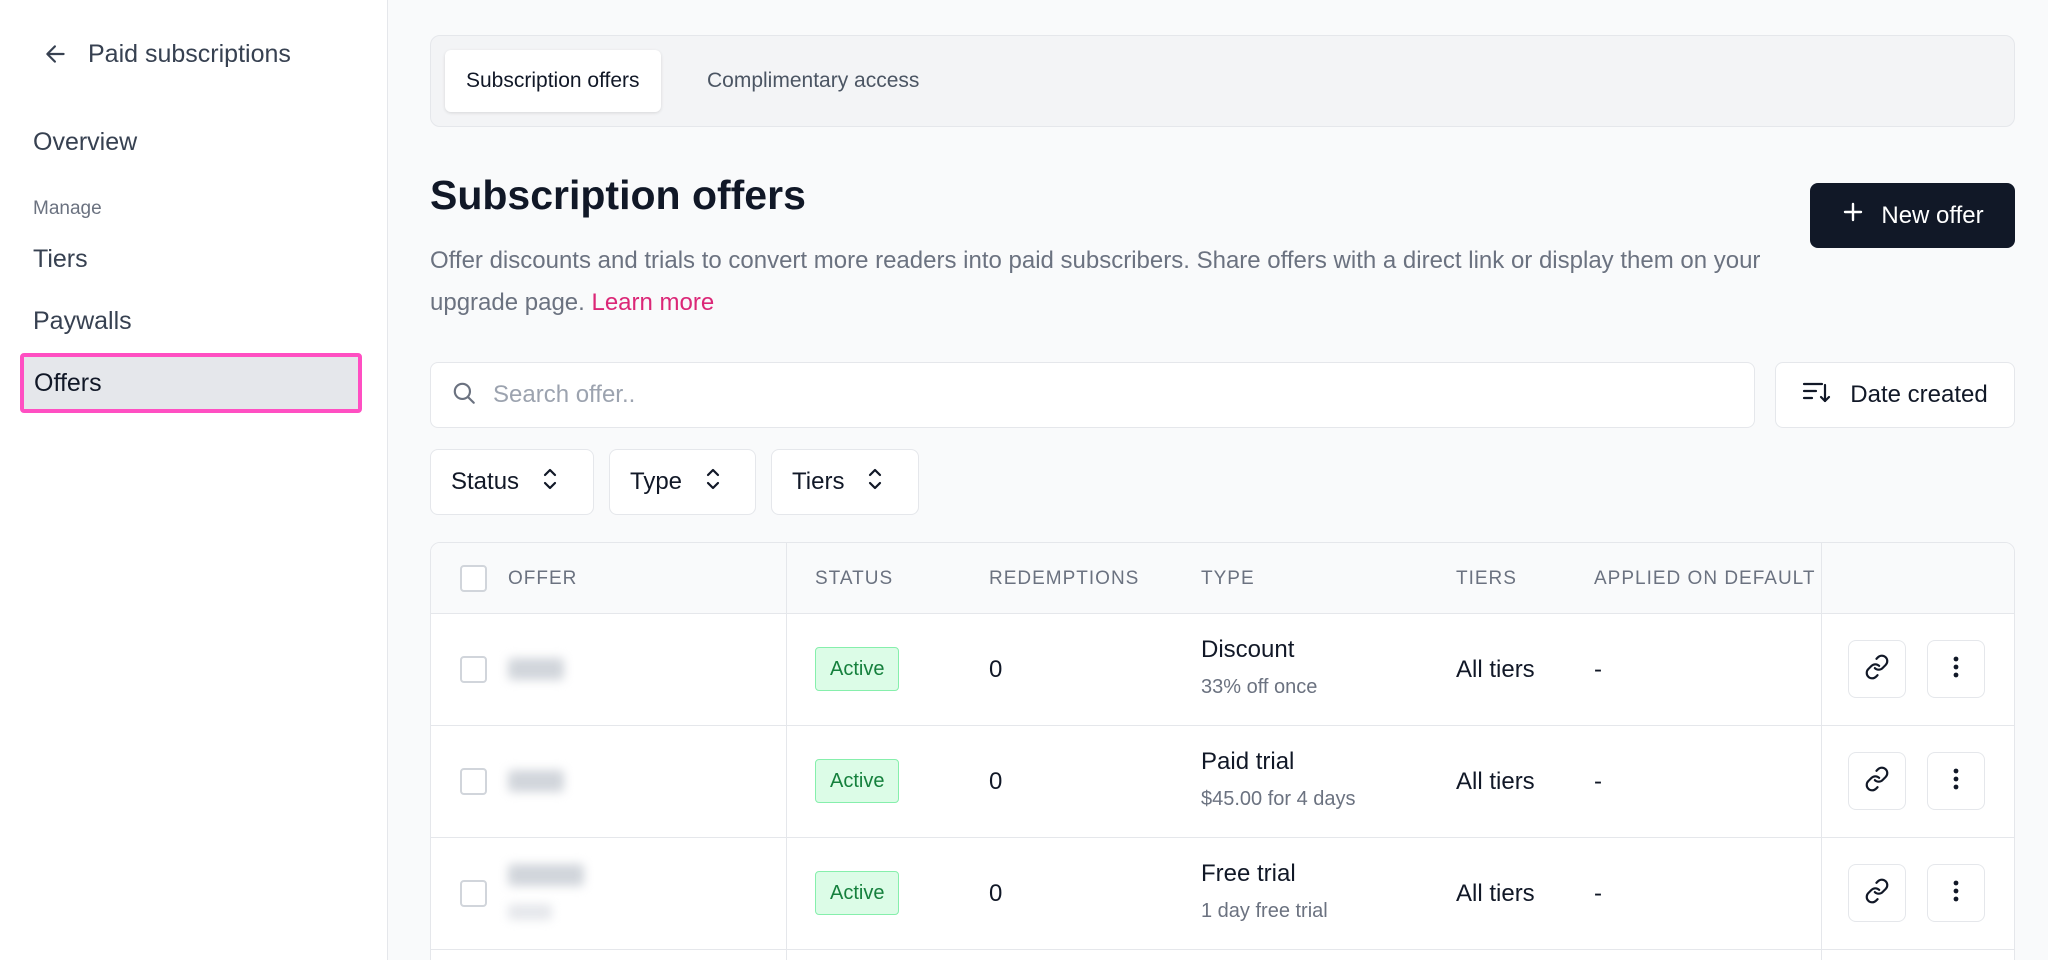 This screenshot has height=960, width=2048. I want to click on filter-tiers-label: Tiers, so click(818, 481).